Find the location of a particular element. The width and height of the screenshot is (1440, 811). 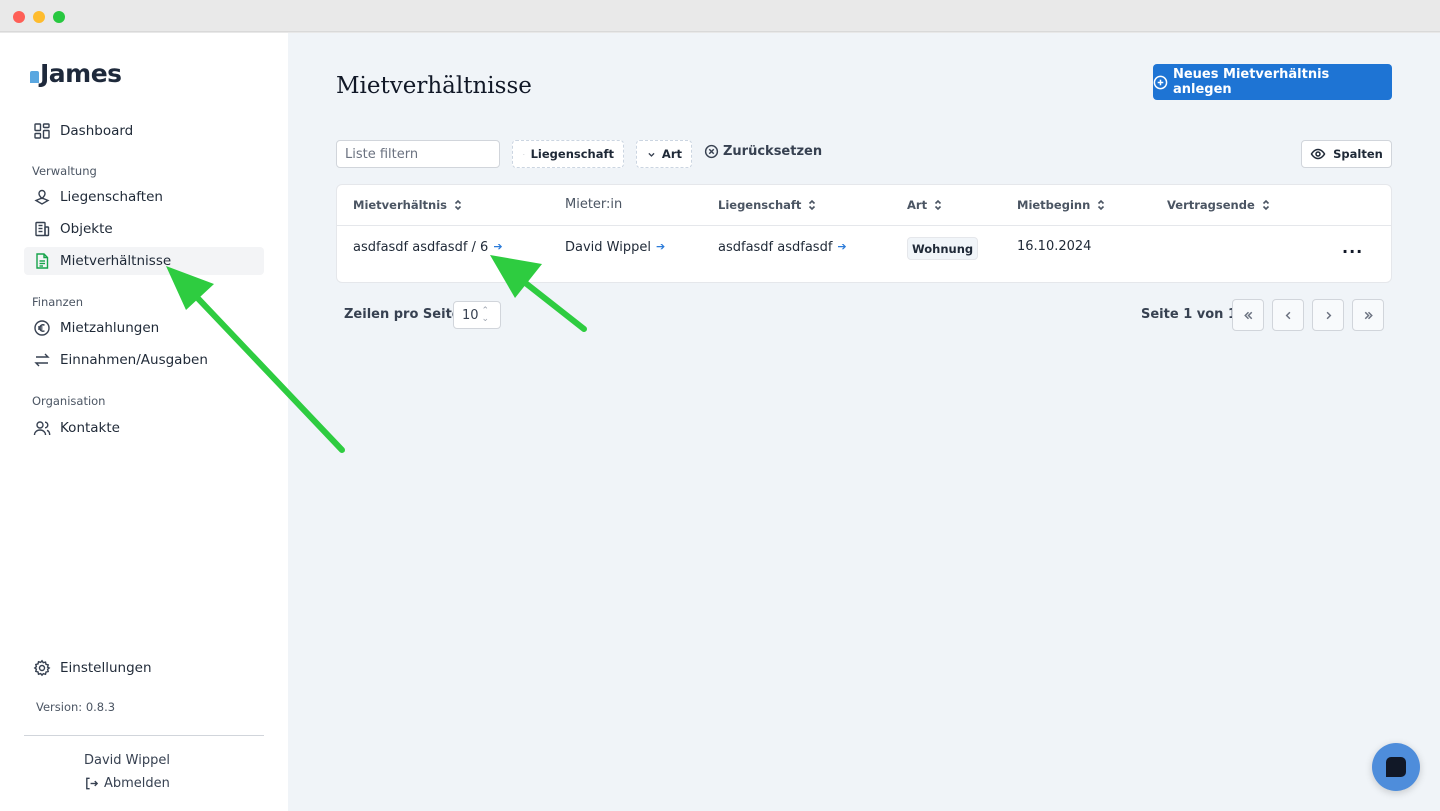

column-header-mietverhaeltnis: Mietverhältnis is located at coordinates (408, 205).